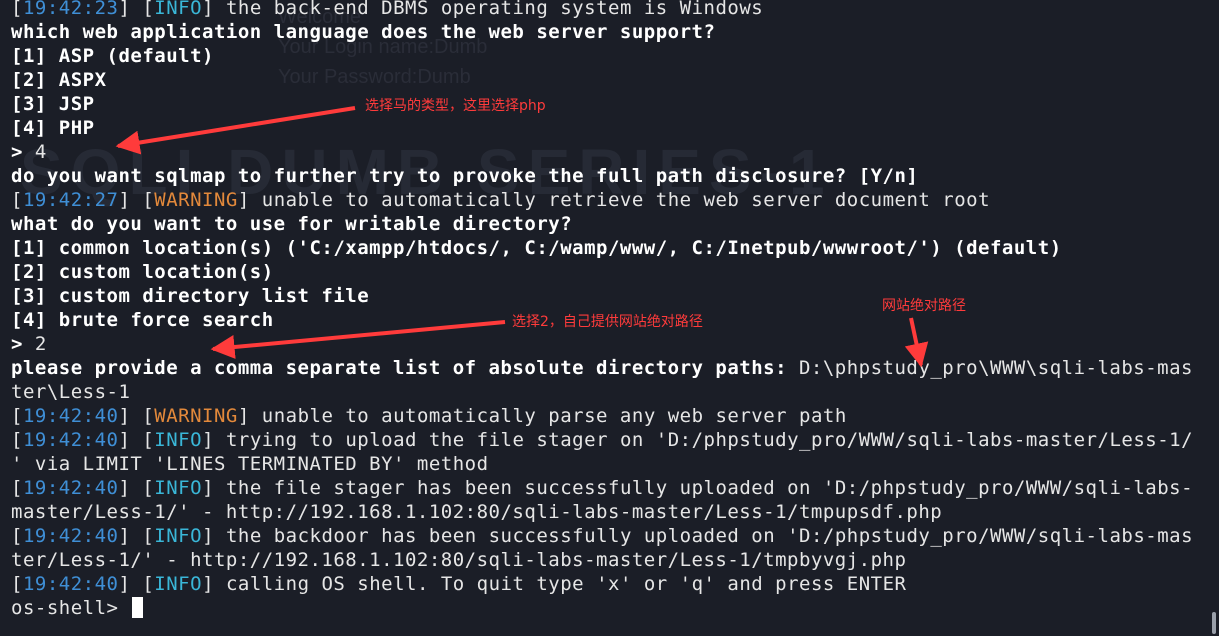 The image size is (1219, 636). Describe the element at coordinates (455, 106) in the screenshot. I see `annotation-choose-php: 选择马的类型，这里选择php` at that location.